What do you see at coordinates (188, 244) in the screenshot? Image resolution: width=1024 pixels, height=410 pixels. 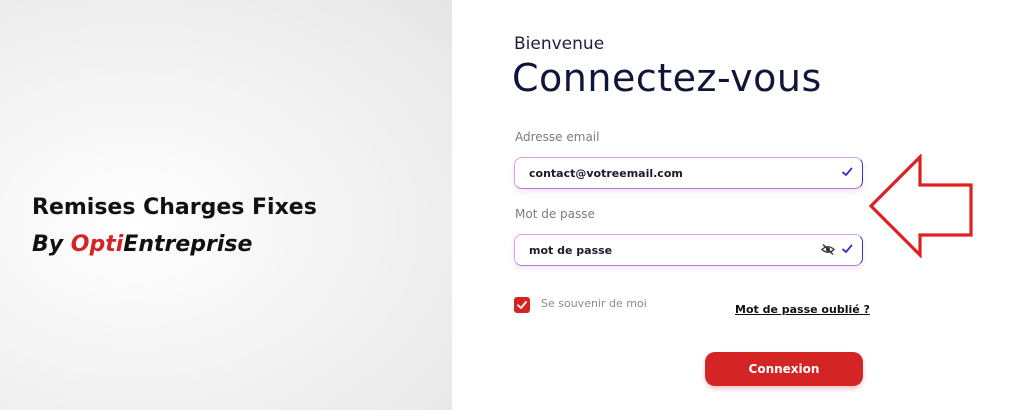 I see `brand-rest: Entreprise` at bounding box center [188, 244].